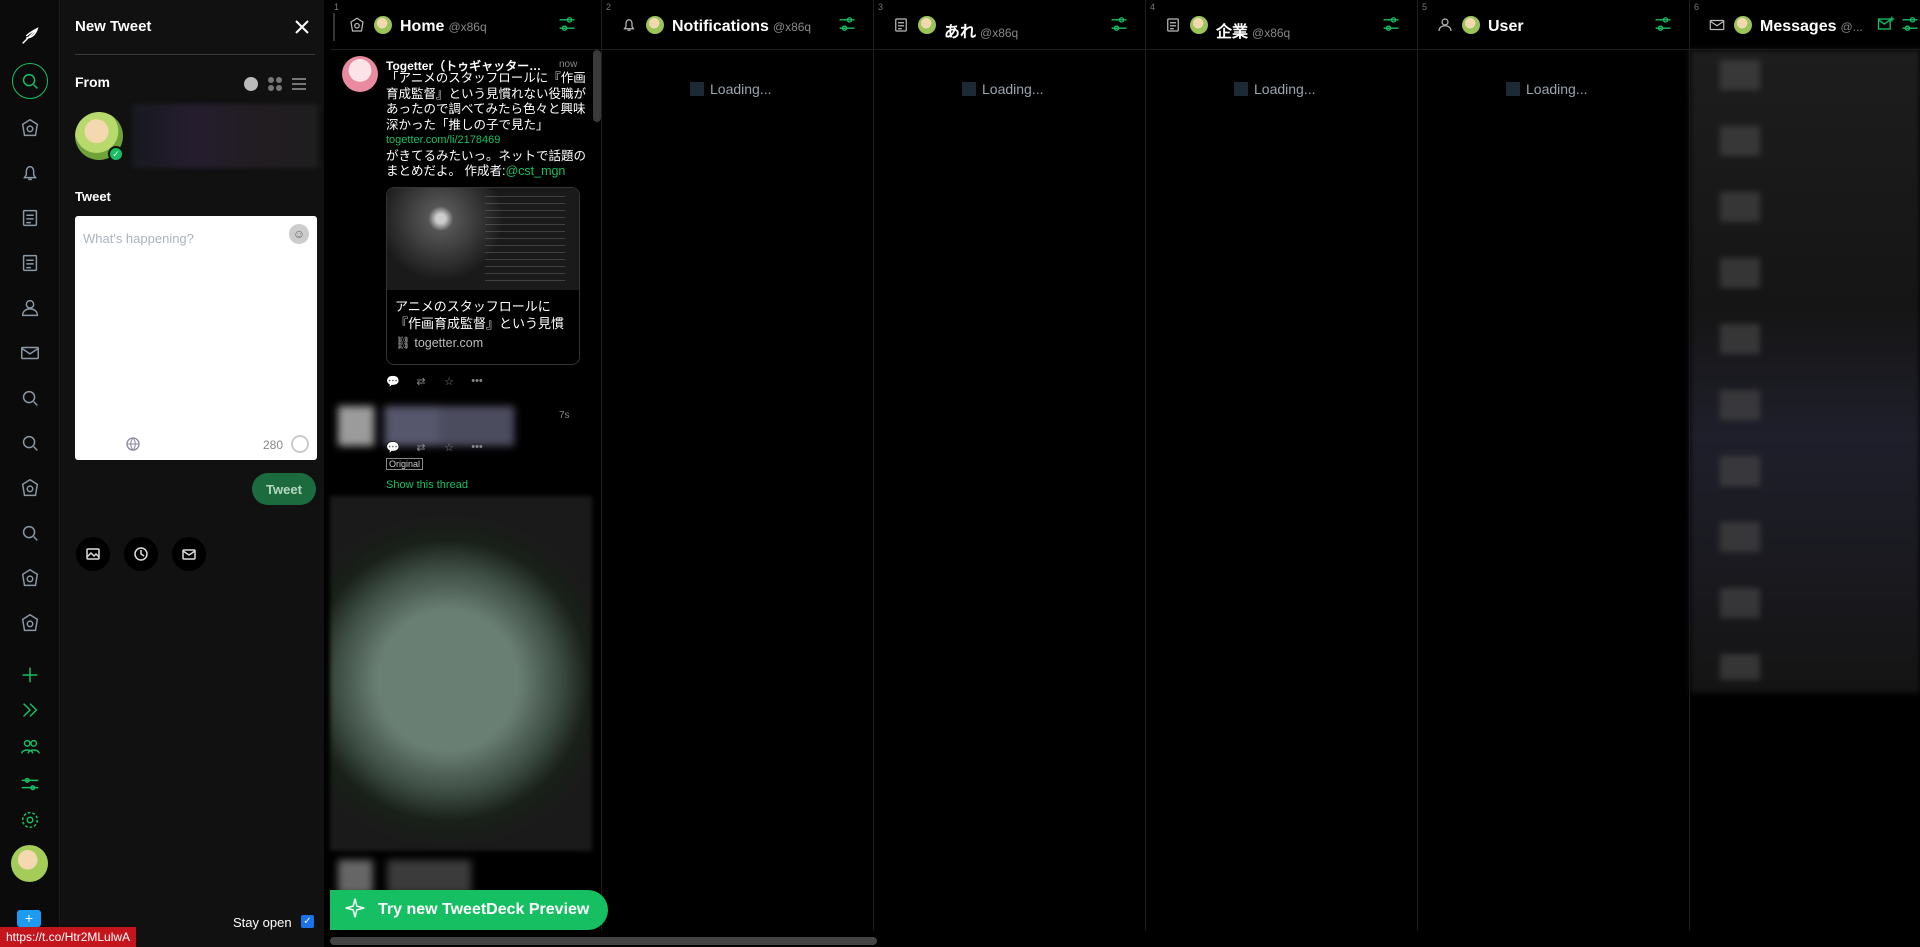 The image size is (1920, 947). I want to click on tweet-label: Tweet, so click(93, 196).